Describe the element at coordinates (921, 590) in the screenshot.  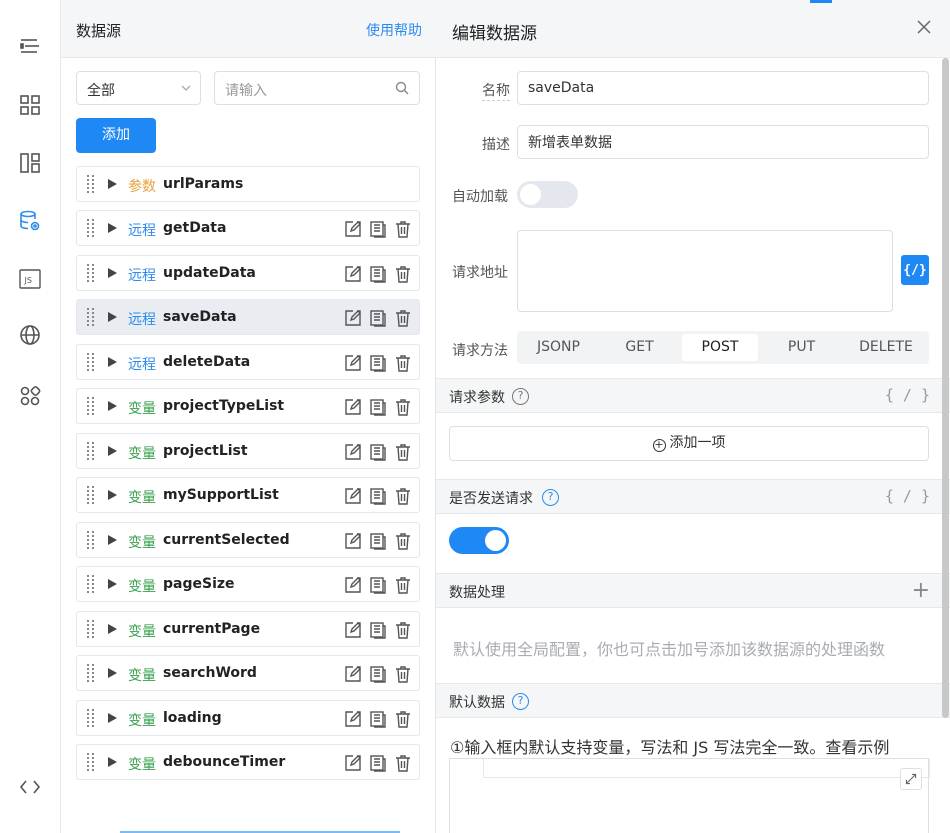
I see `add-handler-icon: +` at that location.